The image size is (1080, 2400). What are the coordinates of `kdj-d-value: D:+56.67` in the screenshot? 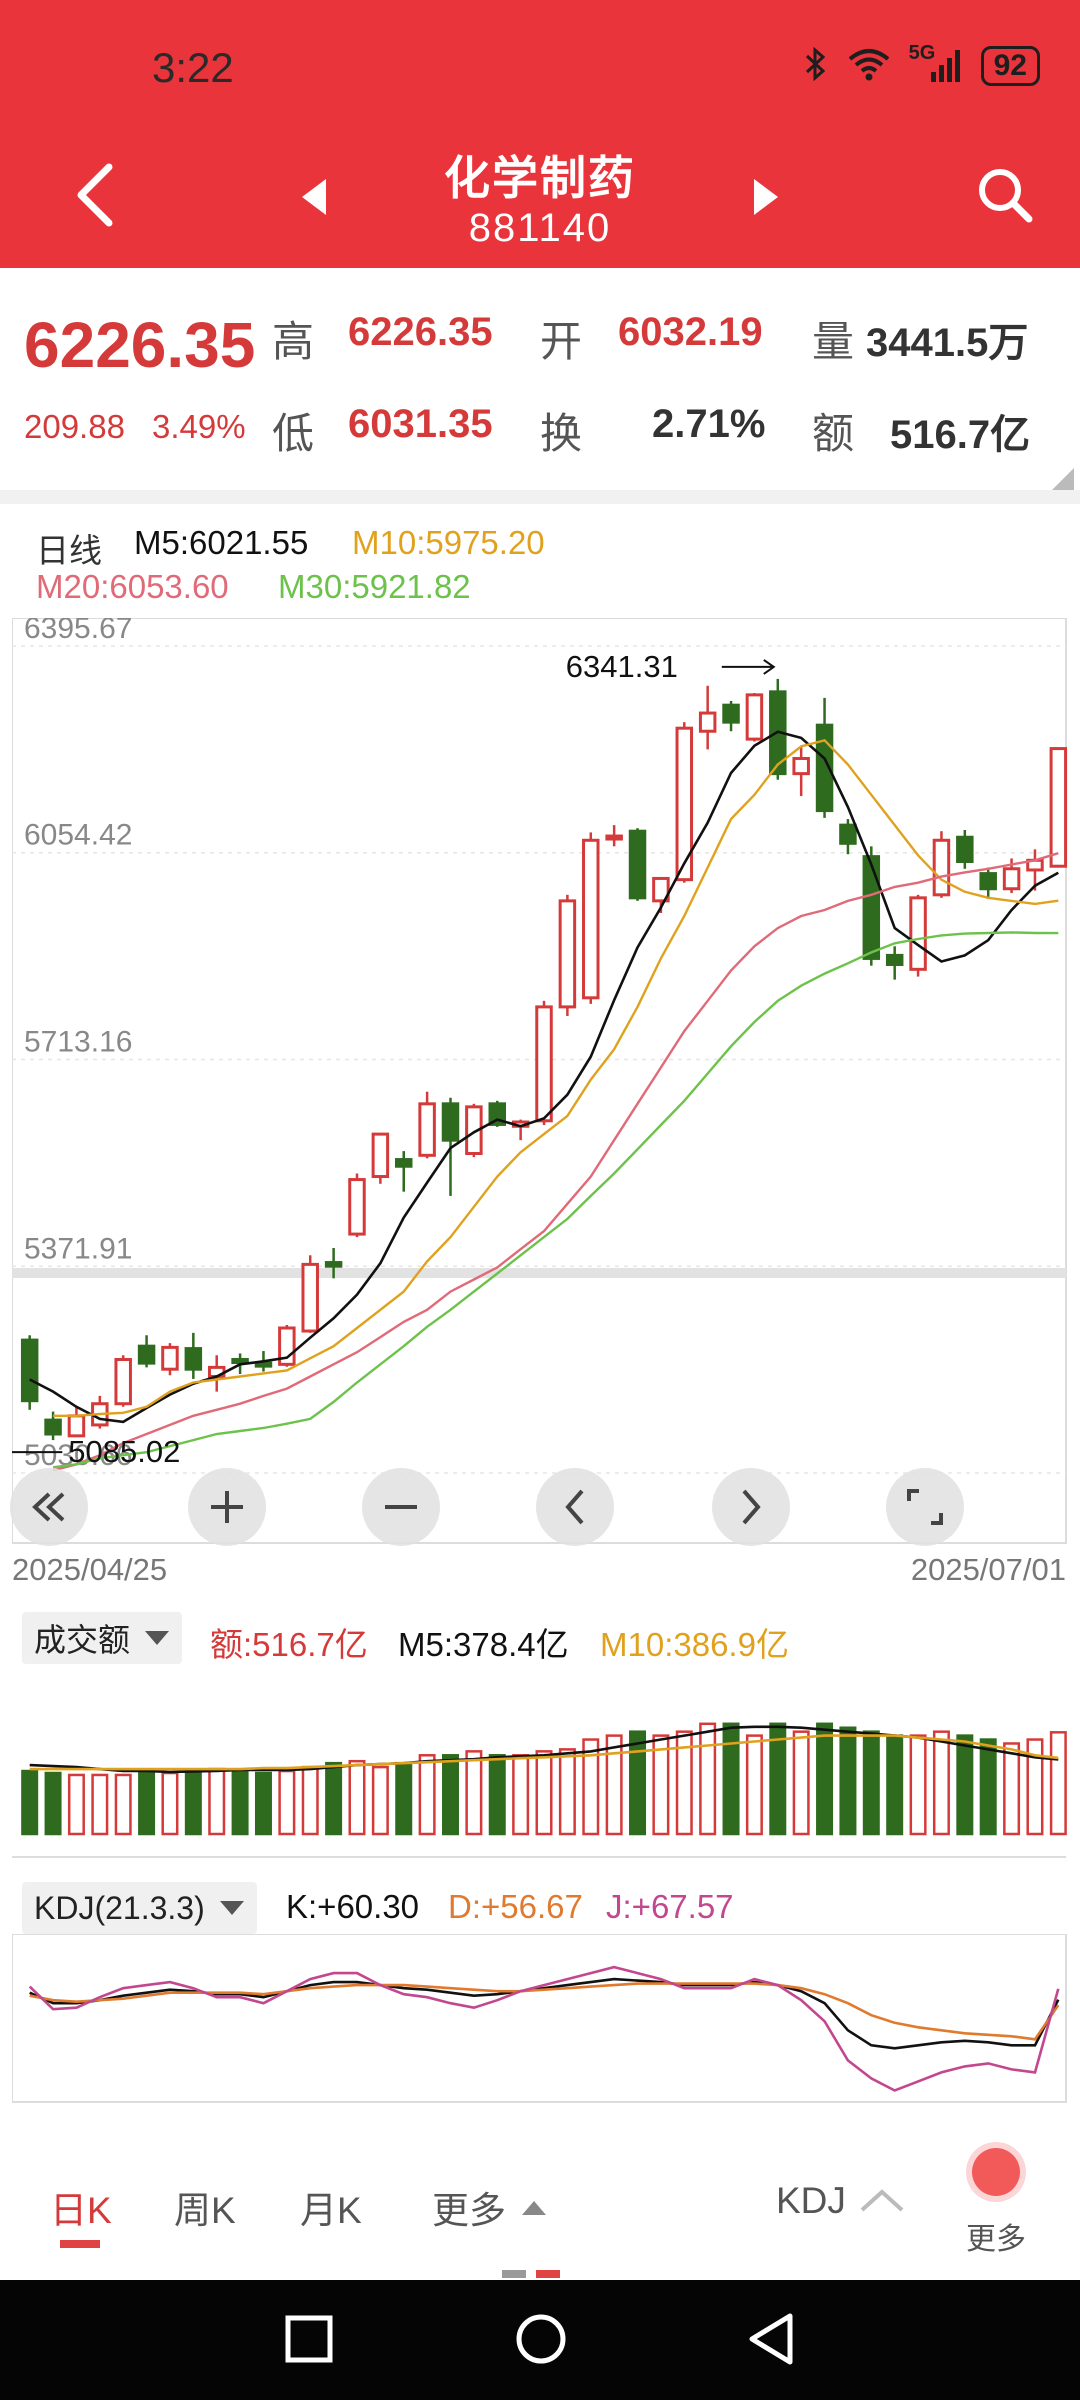 It's located at (515, 1906).